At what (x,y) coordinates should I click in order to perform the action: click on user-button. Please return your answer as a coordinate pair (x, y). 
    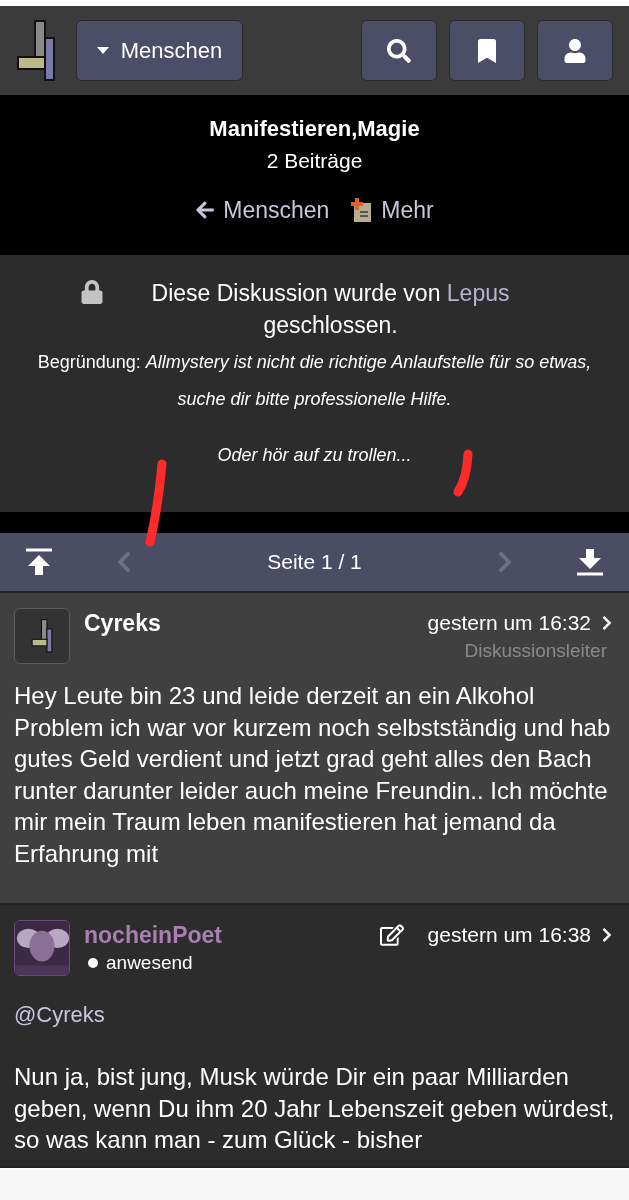
    Looking at the image, I should click on (575, 50).